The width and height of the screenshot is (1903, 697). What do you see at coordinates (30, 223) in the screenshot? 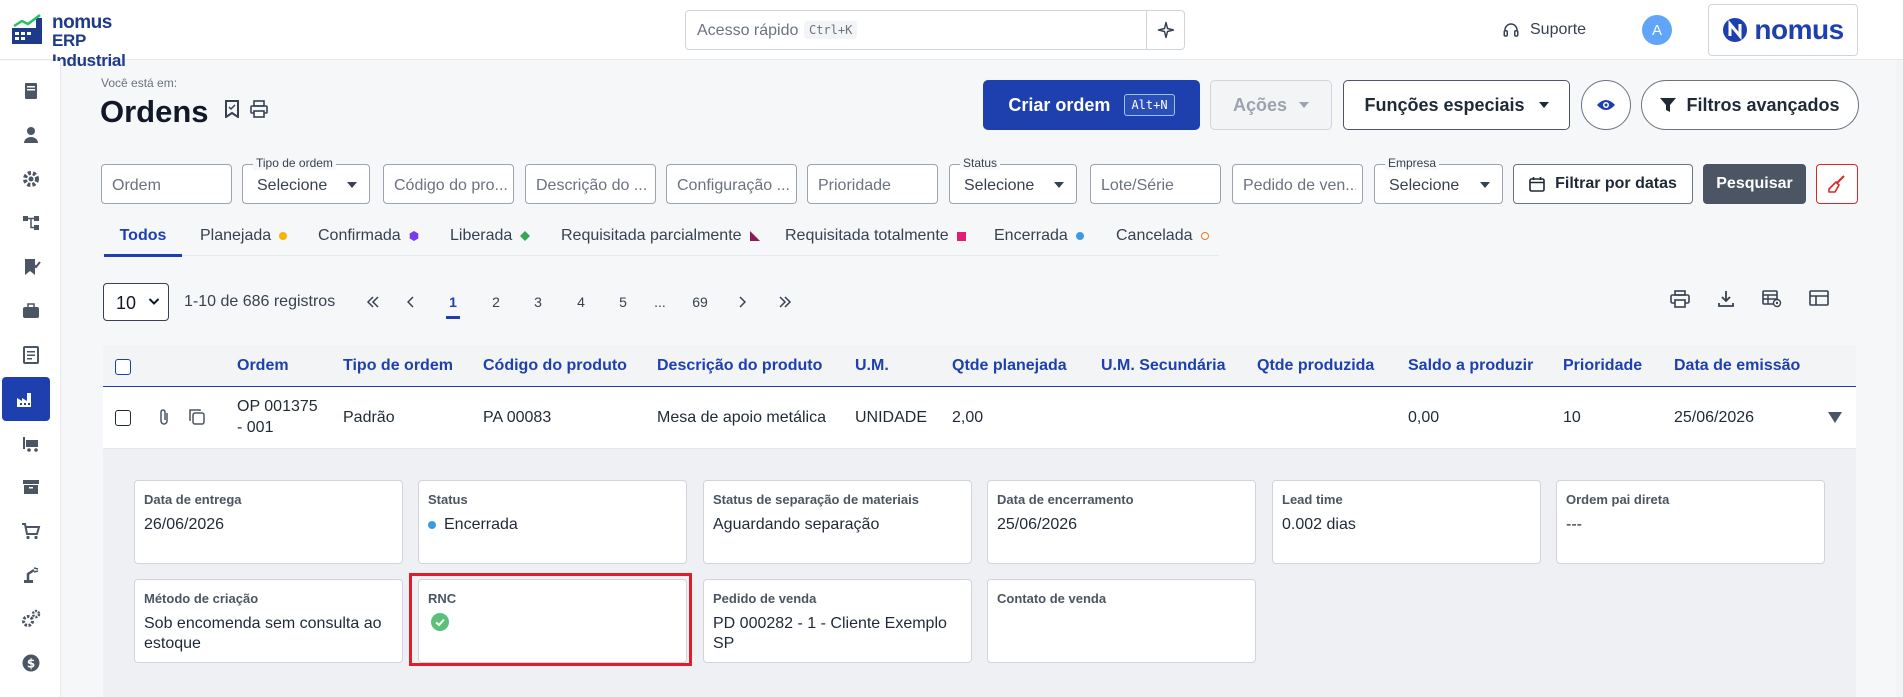
I see `sidebar-item-structure` at bounding box center [30, 223].